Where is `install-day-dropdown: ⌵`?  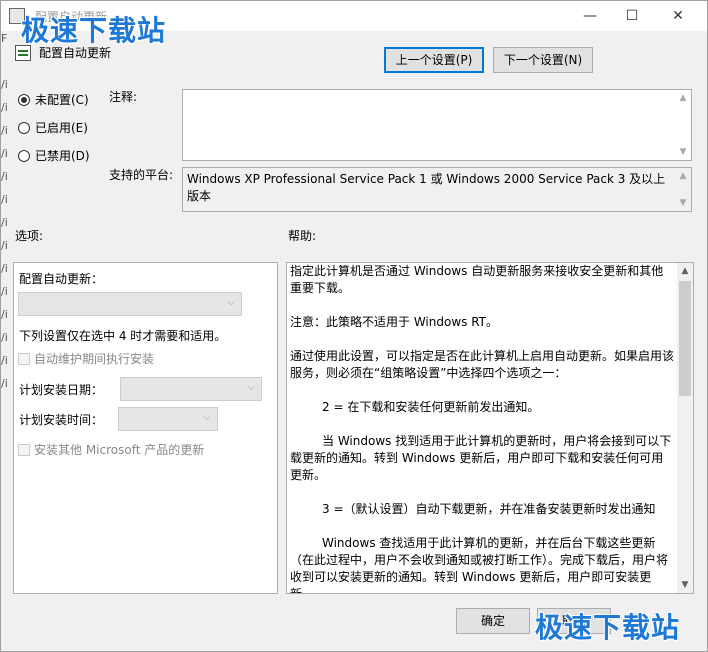
install-day-dropdown: ⌵ is located at coordinates (191, 389).